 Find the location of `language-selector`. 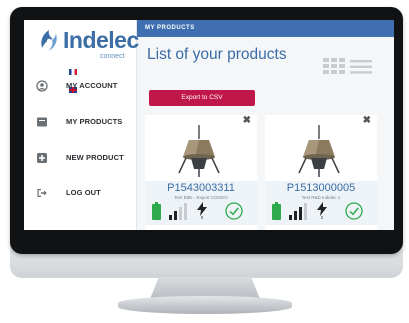

language-selector is located at coordinates (78, 77).